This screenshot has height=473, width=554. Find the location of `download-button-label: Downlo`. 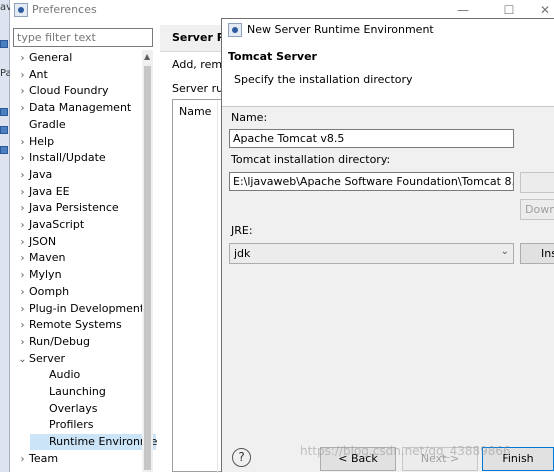

download-button-label: Downlo is located at coordinates (539, 209).